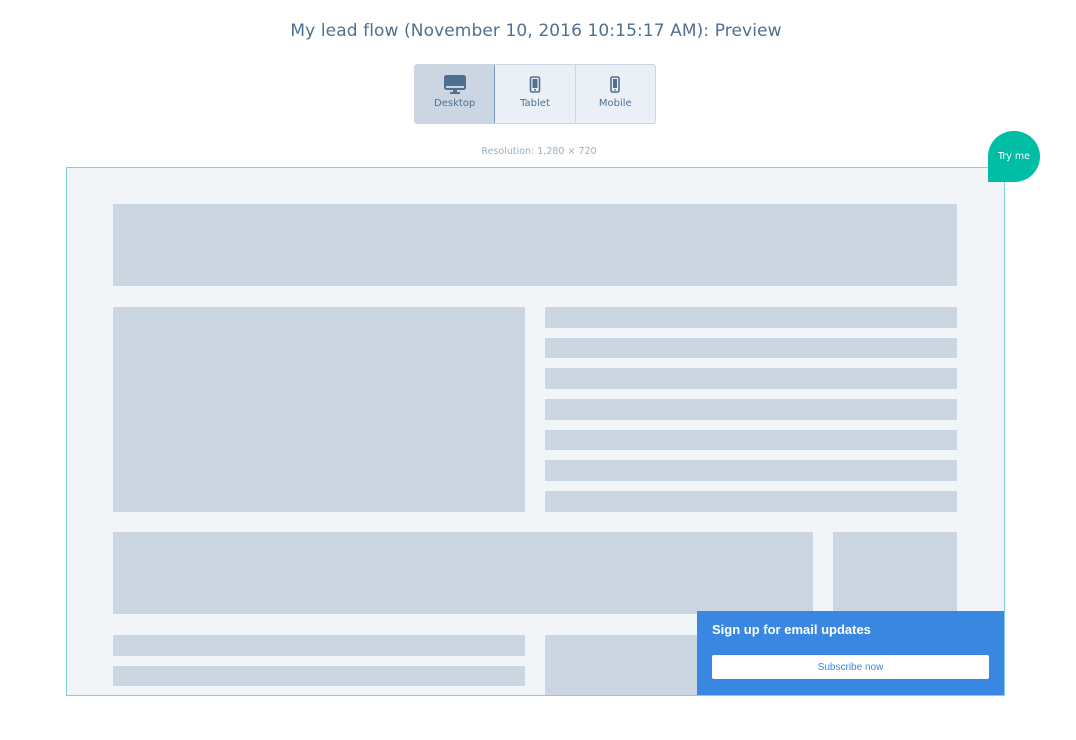 This screenshot has height=740, width=1076. I want to click on try-me-button: Try me, so click(1014, 156).